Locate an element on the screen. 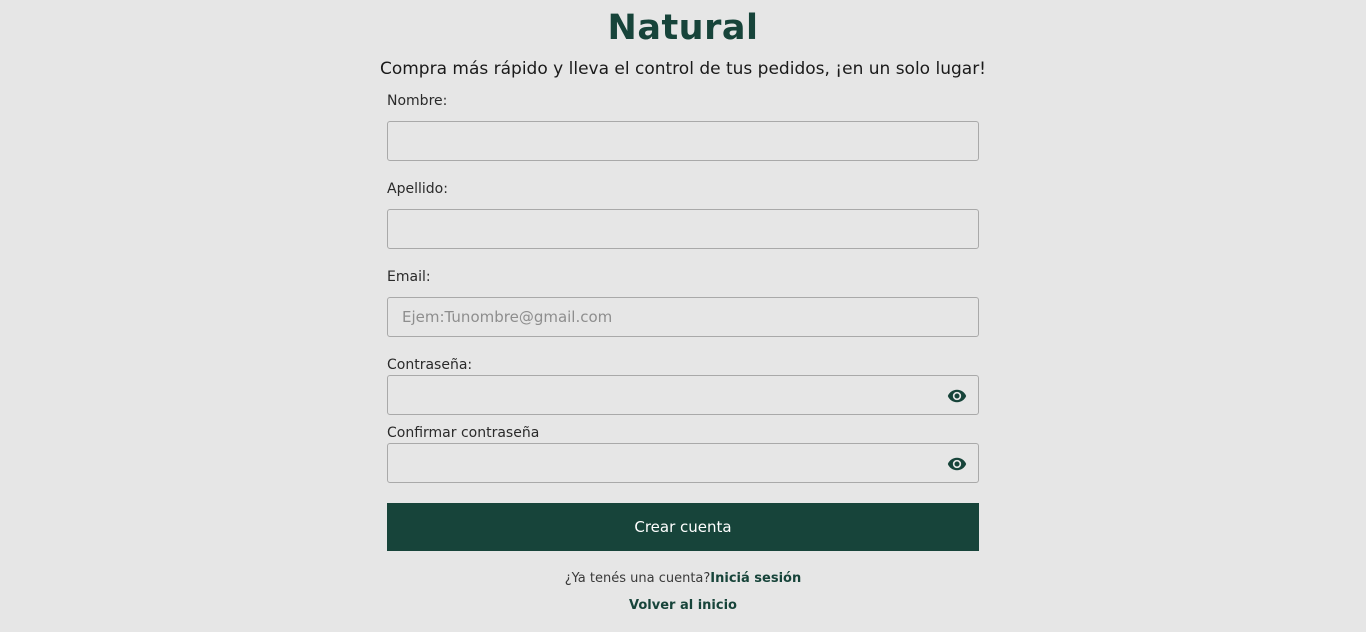 This screenshot has width=1366, height=632. confirm-password-input is located at coordinates (683, 463).